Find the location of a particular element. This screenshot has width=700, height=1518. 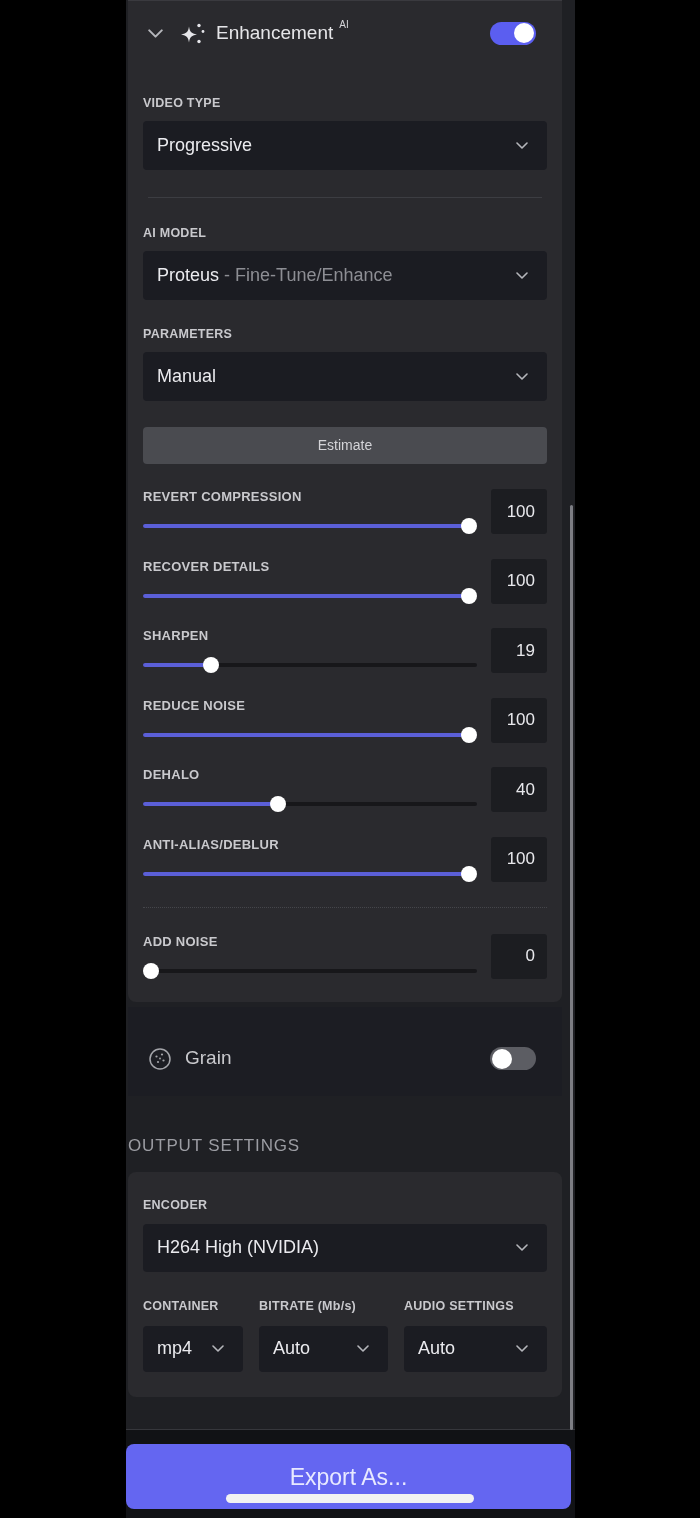

estimate-button: Estimate is located at coordinates (345, 445).